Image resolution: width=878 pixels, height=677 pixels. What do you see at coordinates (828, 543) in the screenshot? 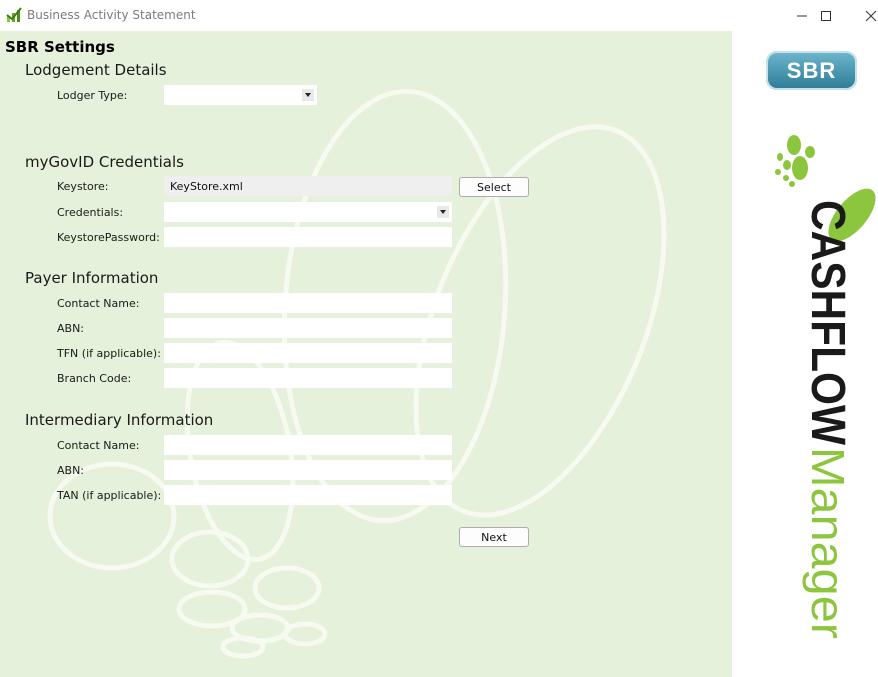
I see `manager-wordmark: Manager` at bounding box center [828, 543].